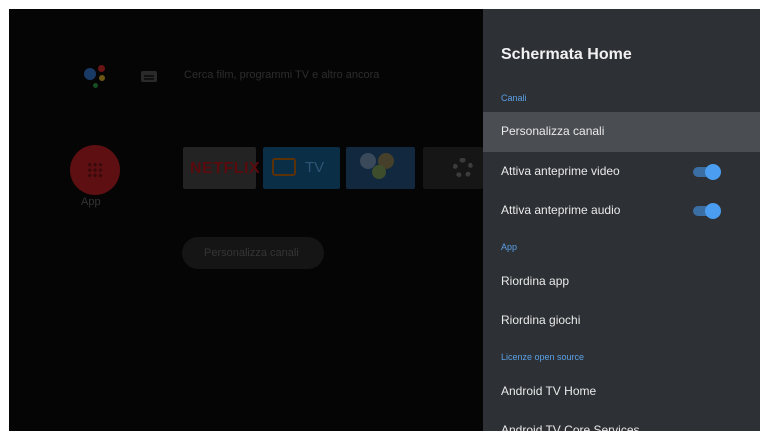  I want to click on tv-icon, so click(284, 167).